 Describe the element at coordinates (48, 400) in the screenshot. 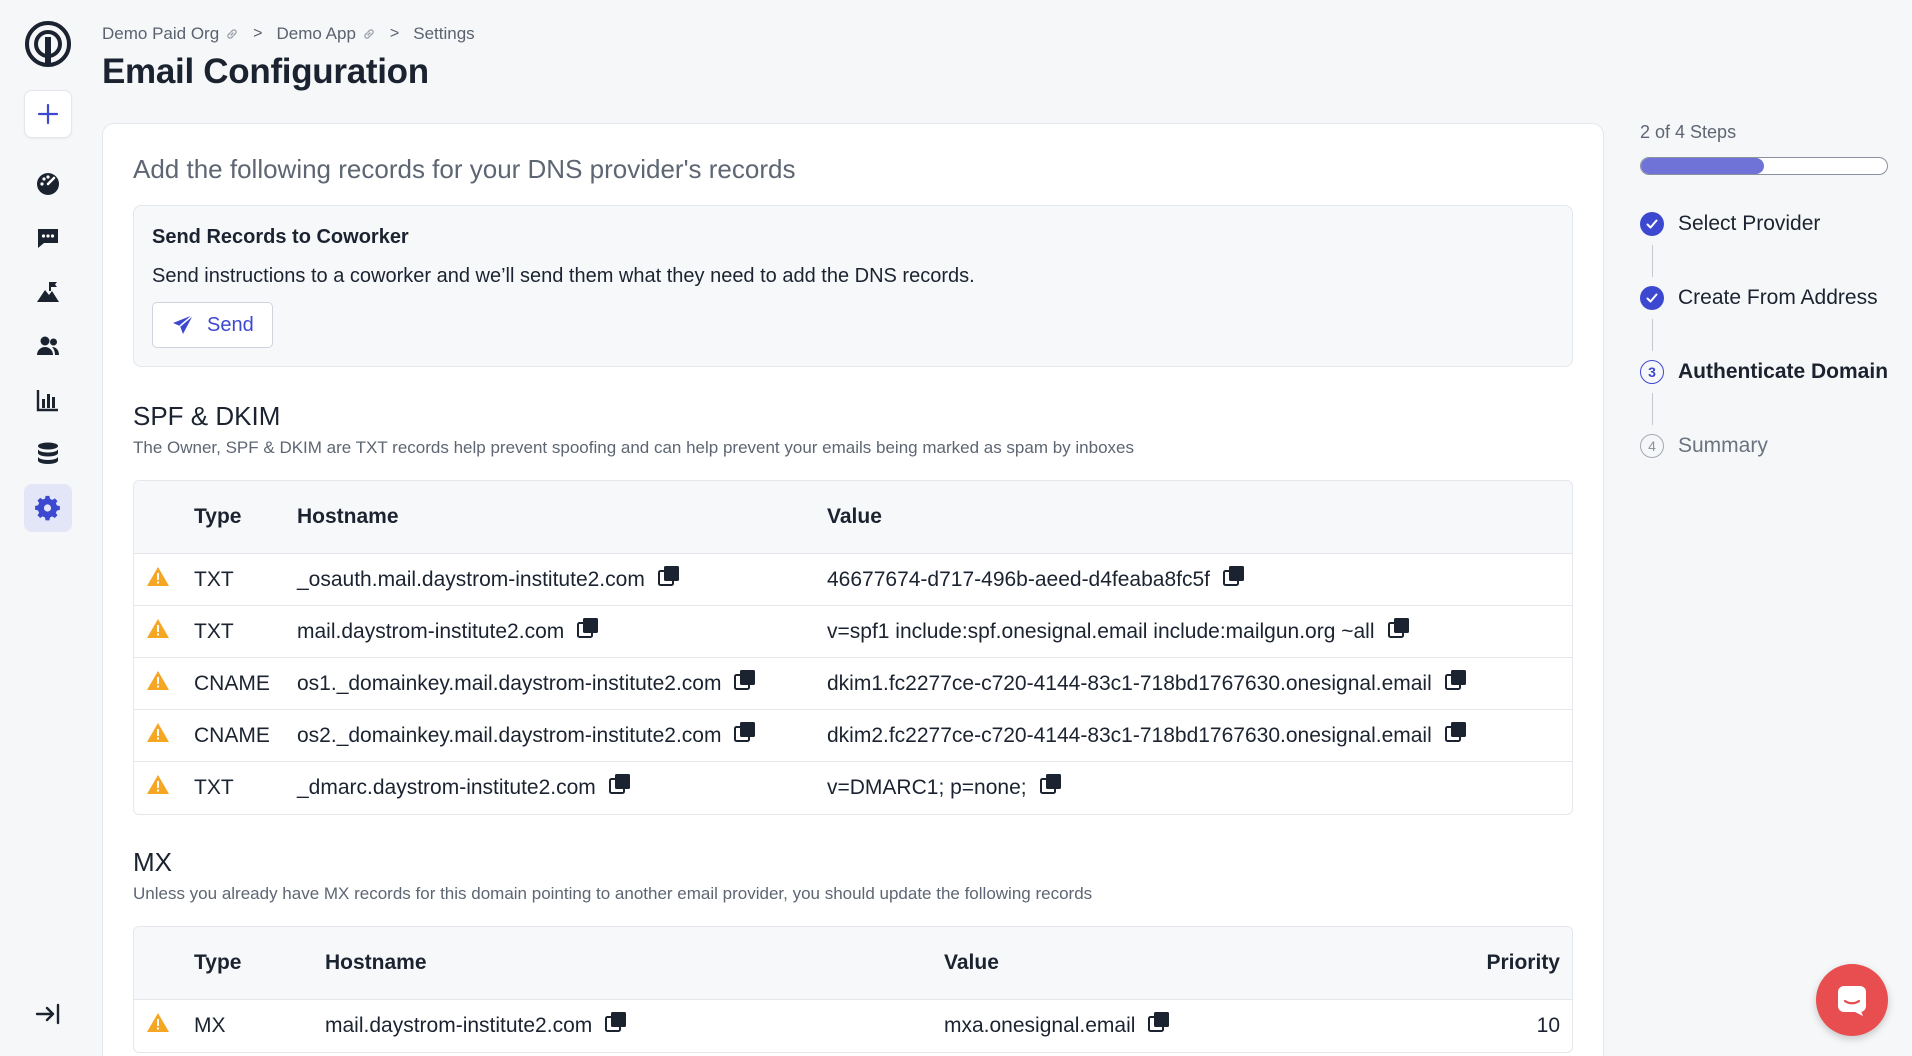

I see `nav-analytics` at that location.